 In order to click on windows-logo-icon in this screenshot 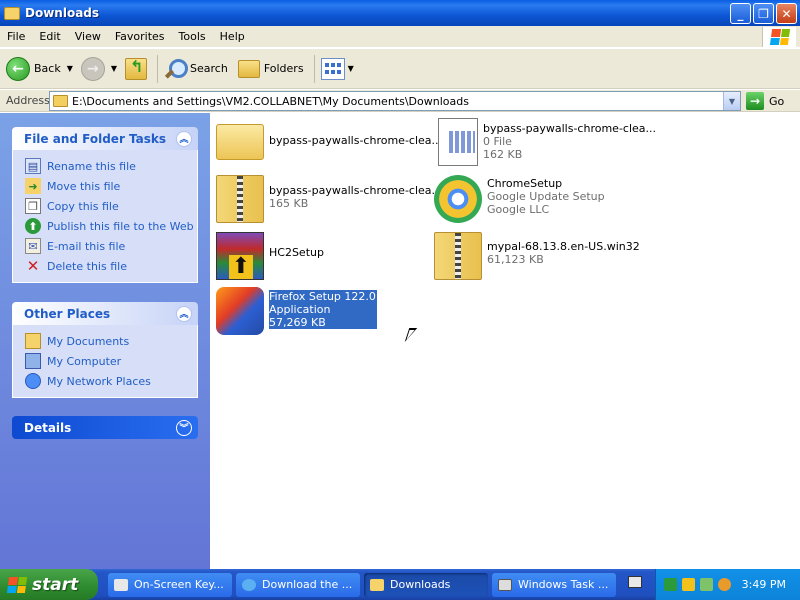, I will do `click(779, 37)`.